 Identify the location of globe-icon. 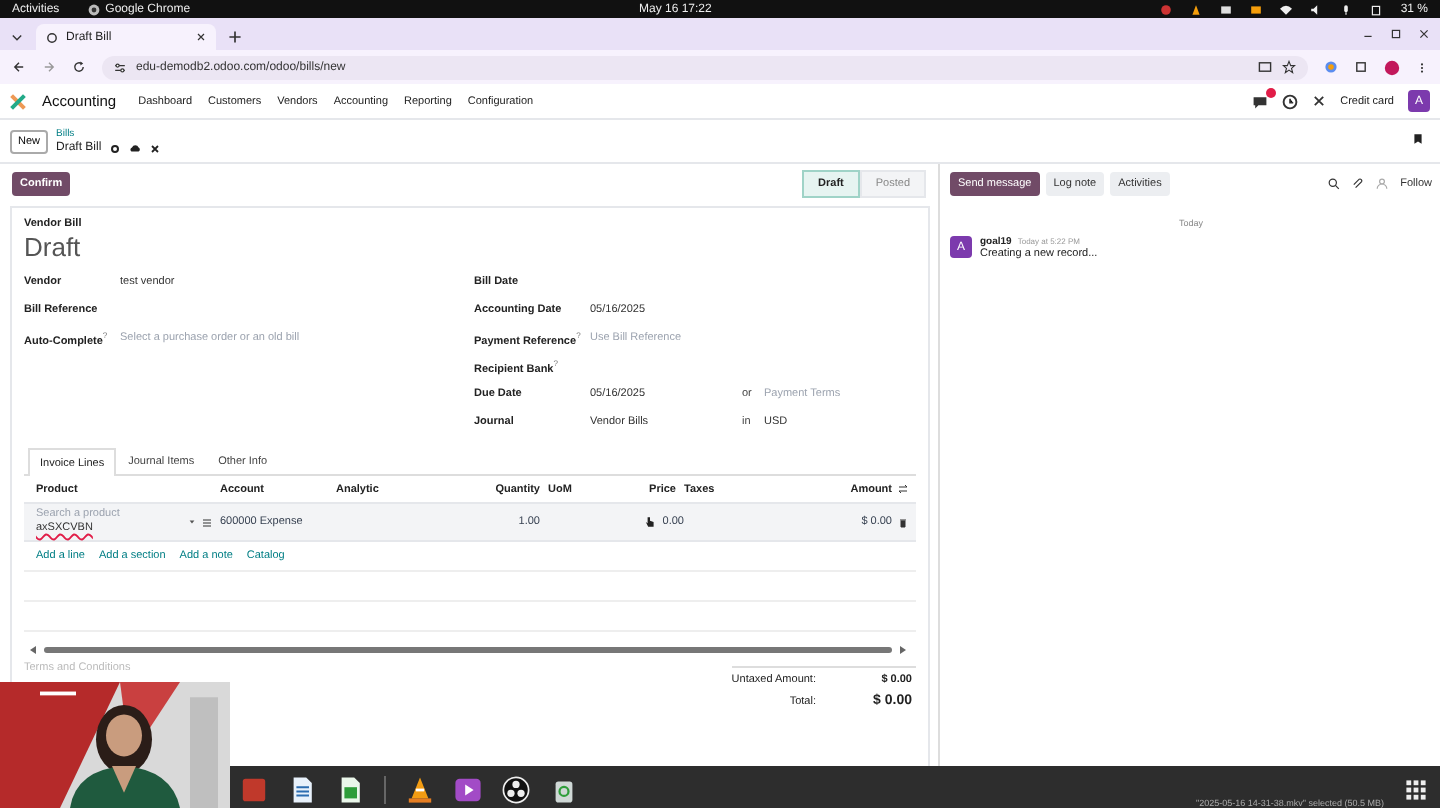
(52, 37).